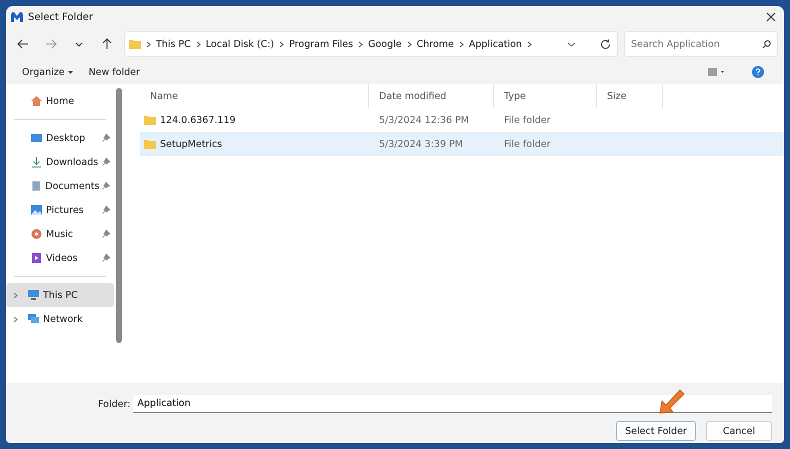 Image resolution: width=790 pixels, height=449 pixels. I want to click on file-name: 124.0.6367.119, so click(198, 120).